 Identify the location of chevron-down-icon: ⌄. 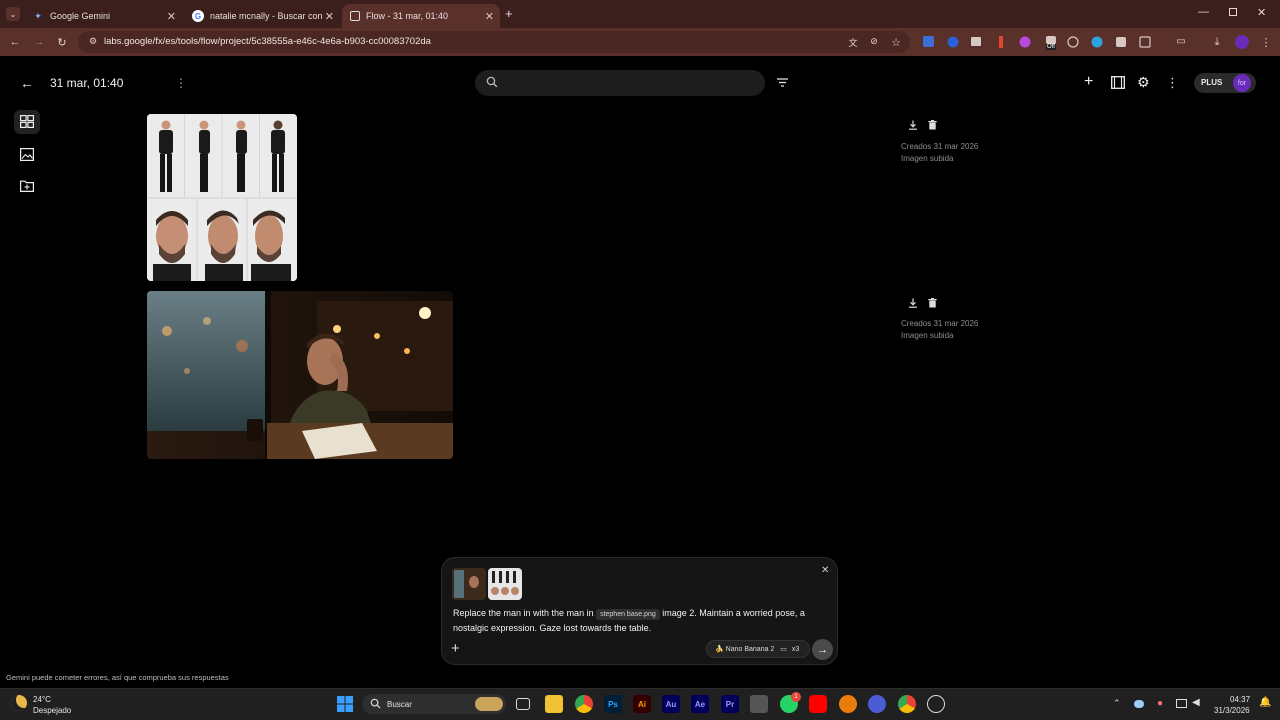
(13, 14).